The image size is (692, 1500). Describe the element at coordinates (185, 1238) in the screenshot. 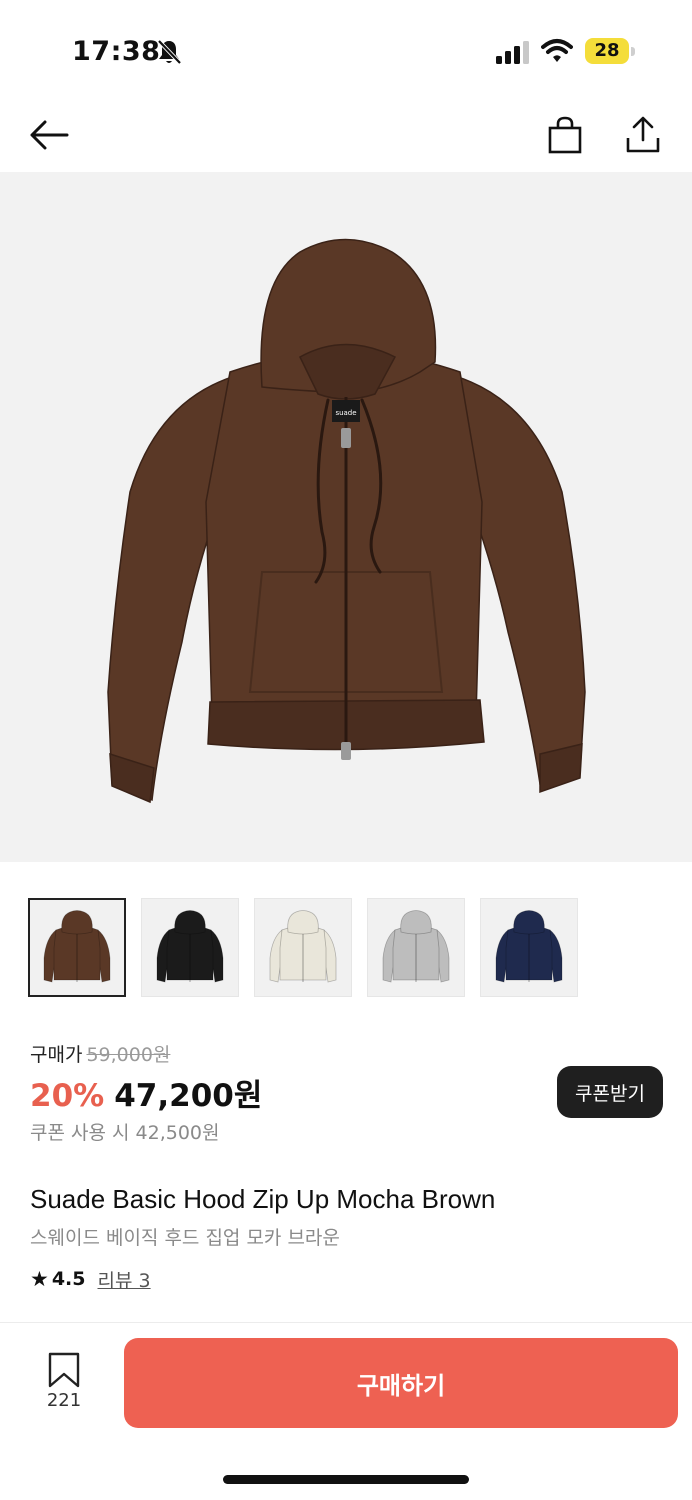

I see `product-name-korean: 스웨이드 베이직 후드 집업 모카 브라운` at that location.